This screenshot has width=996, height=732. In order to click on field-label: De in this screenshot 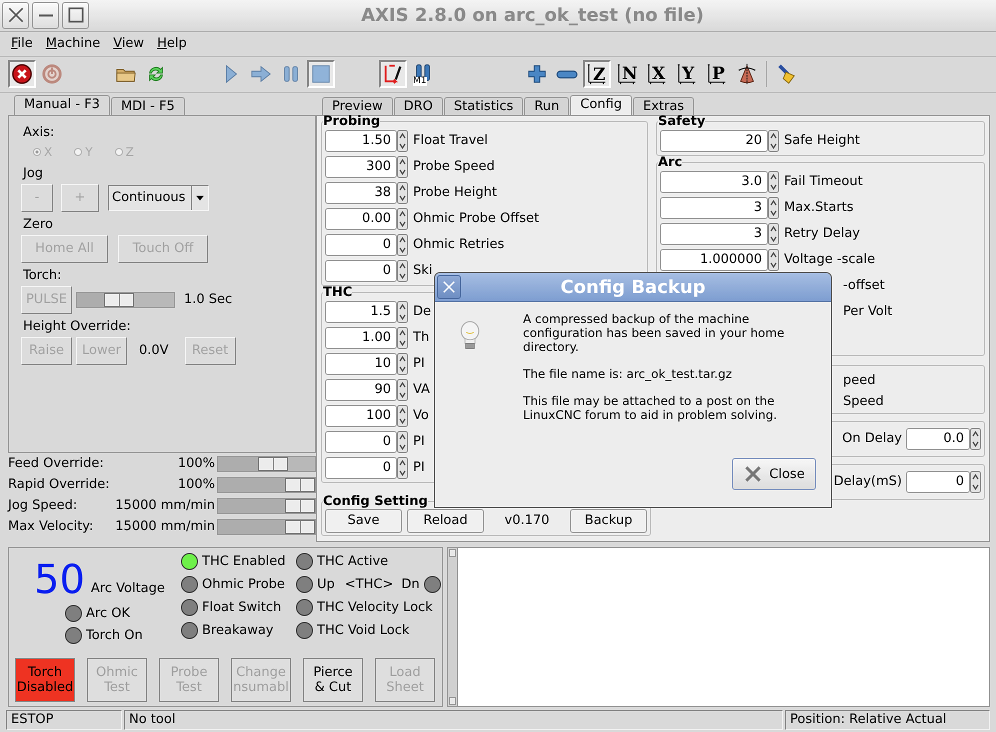, I will do `click(422, 312)`.